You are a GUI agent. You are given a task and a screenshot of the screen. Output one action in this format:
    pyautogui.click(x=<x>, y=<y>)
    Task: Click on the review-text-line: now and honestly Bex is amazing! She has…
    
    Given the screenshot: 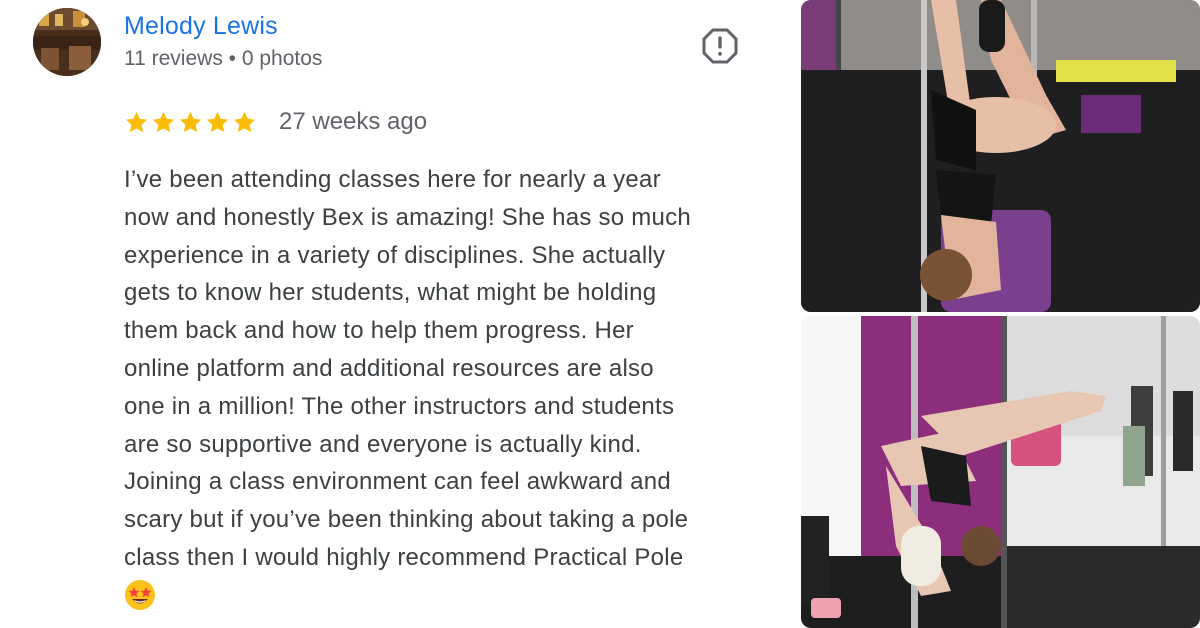 What is the action you would take?
    pyautogui.click(x=407, y=217)
    